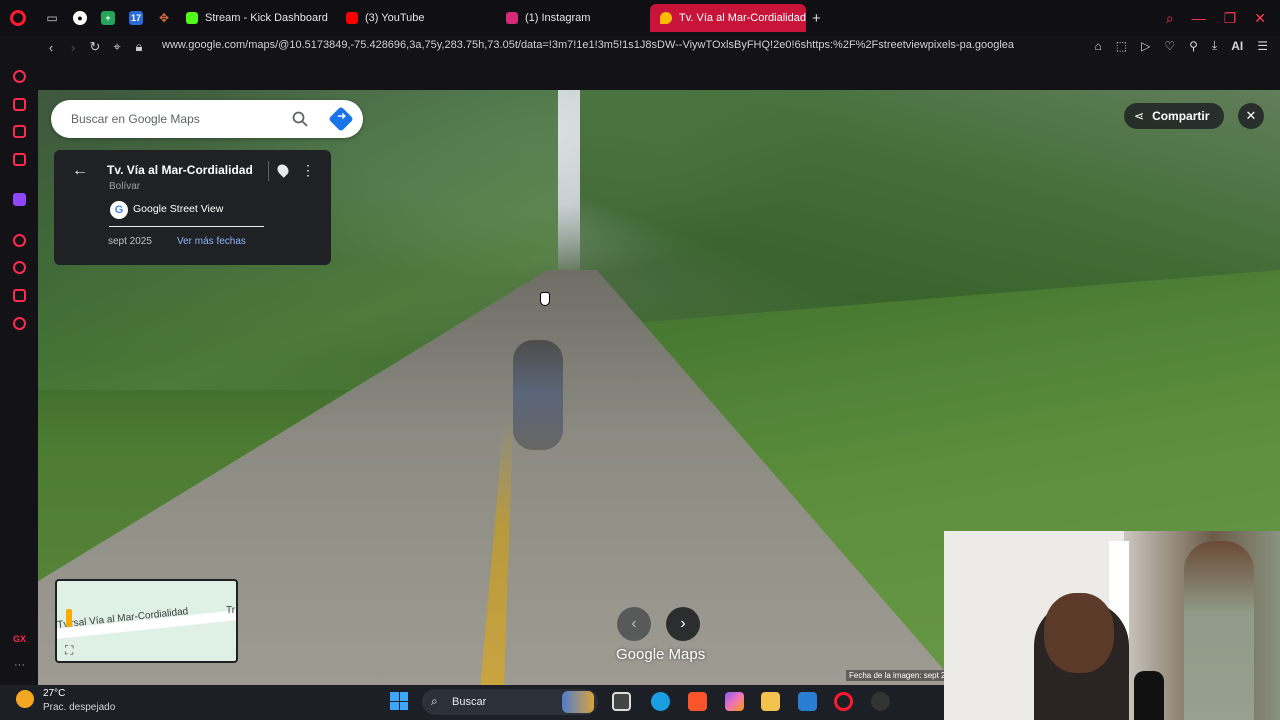 This screenshot has width=1280, height=720. Describe the element at coordinates (510, 702) in the screenshot. I see `taskbar-search: ⌕ Buscar` at that location.